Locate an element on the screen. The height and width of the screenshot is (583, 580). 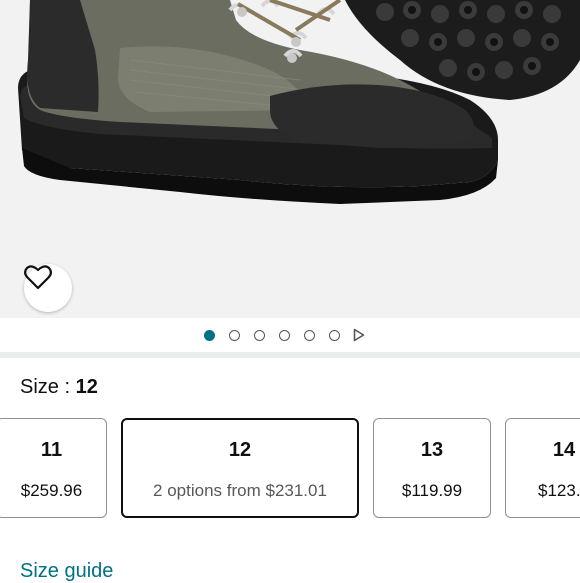
image-carousel-indicator is located at coordinates (290, 335).